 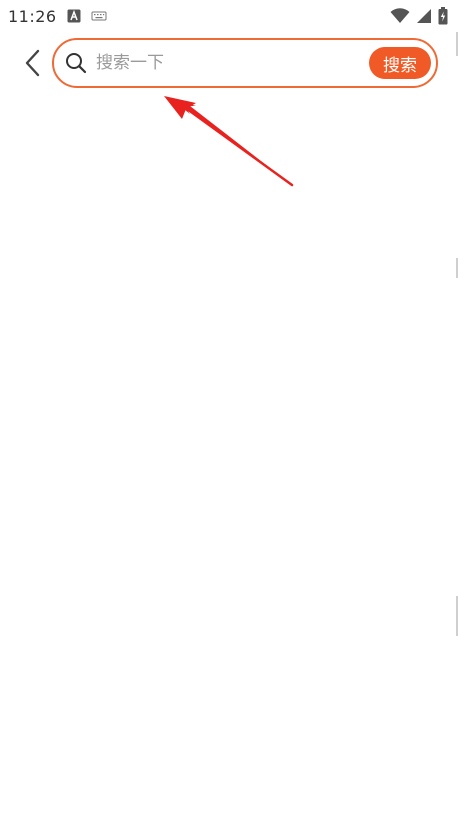 I want to click on wifi-icon, so click(x=400, y=16).